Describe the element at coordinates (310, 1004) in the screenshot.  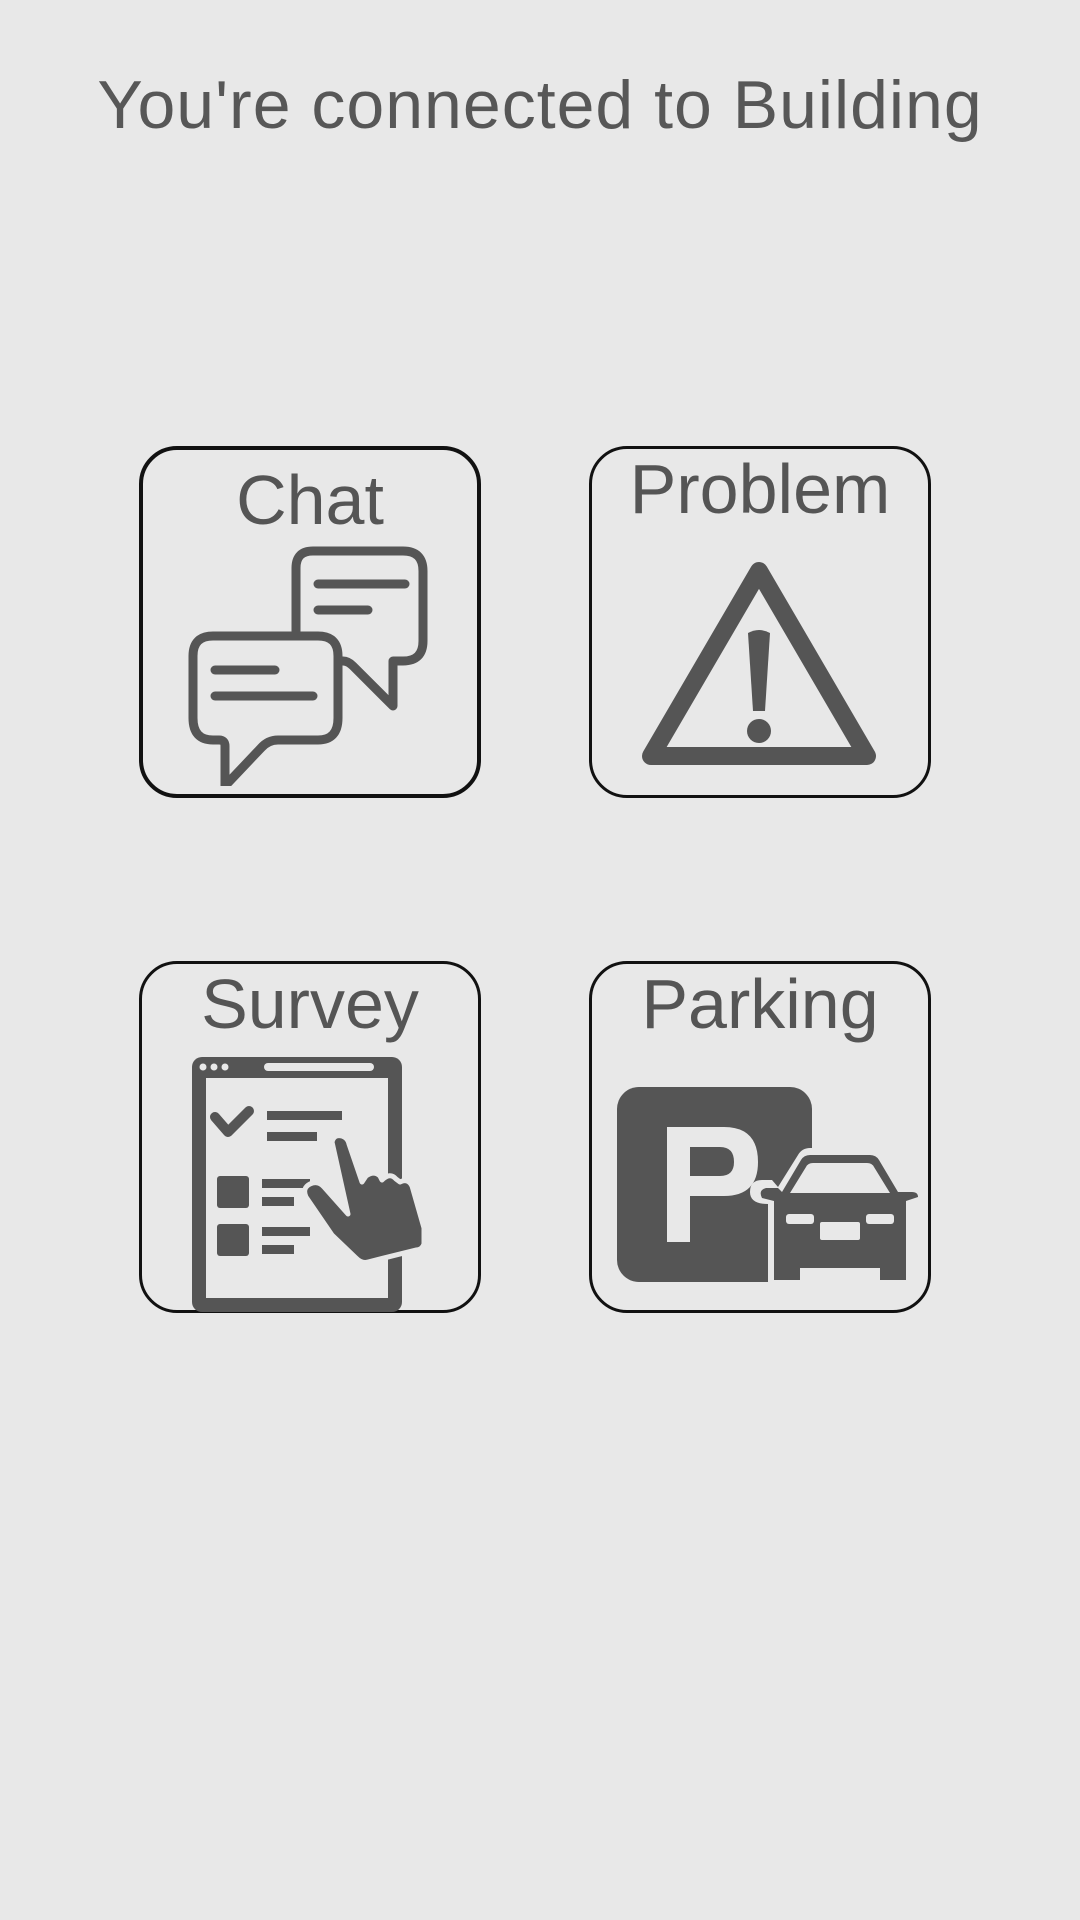
I see `survey-label: Survey` at that location.